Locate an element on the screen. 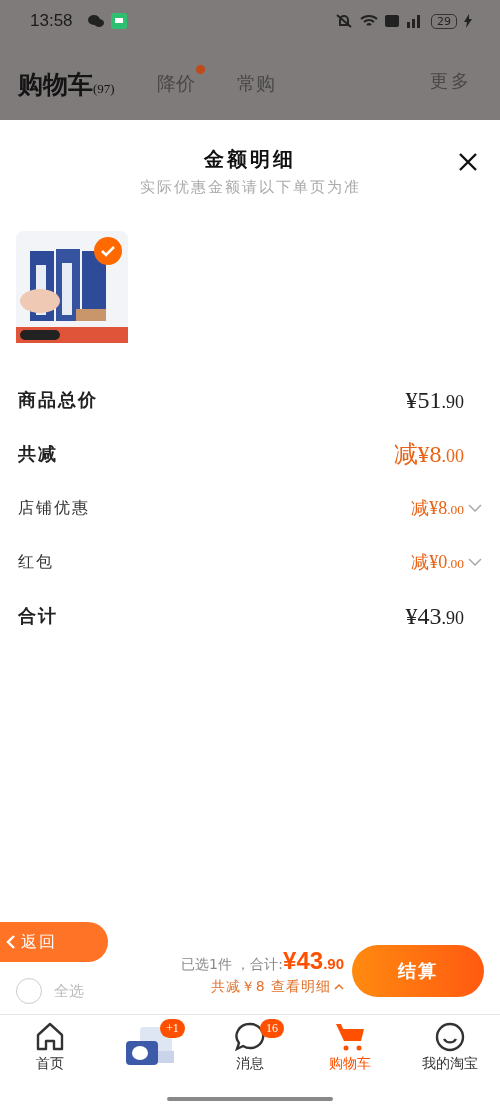  smile-icon is located at coordinates (450, 1037).